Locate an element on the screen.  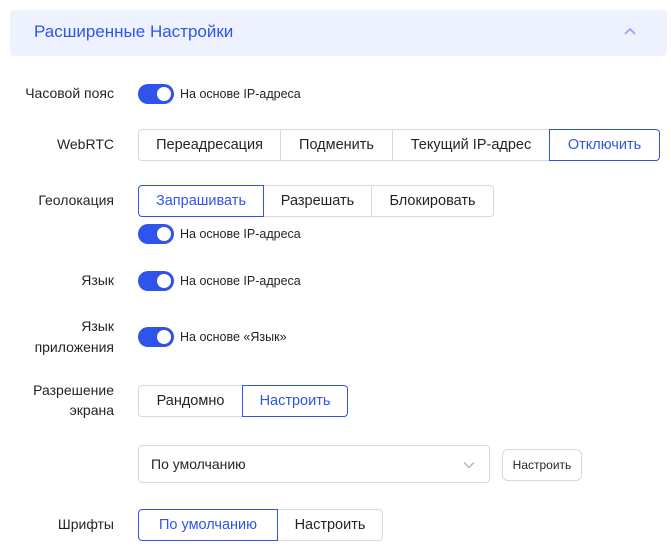
geolocation-label: Геолокация is located at coordinates (76, 200).